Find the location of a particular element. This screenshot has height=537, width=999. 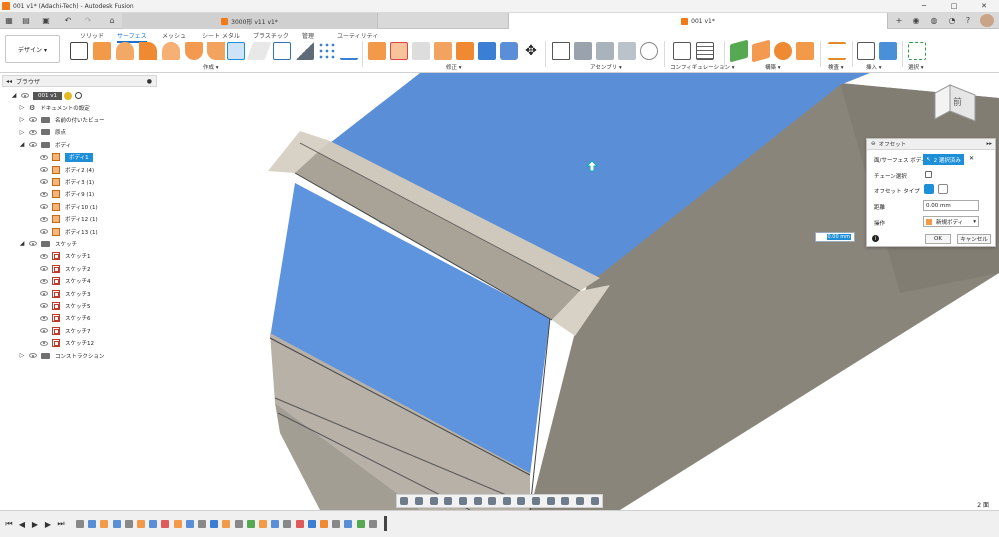

select-menu: 選択 ▾ is located at coordinates (916, 67).